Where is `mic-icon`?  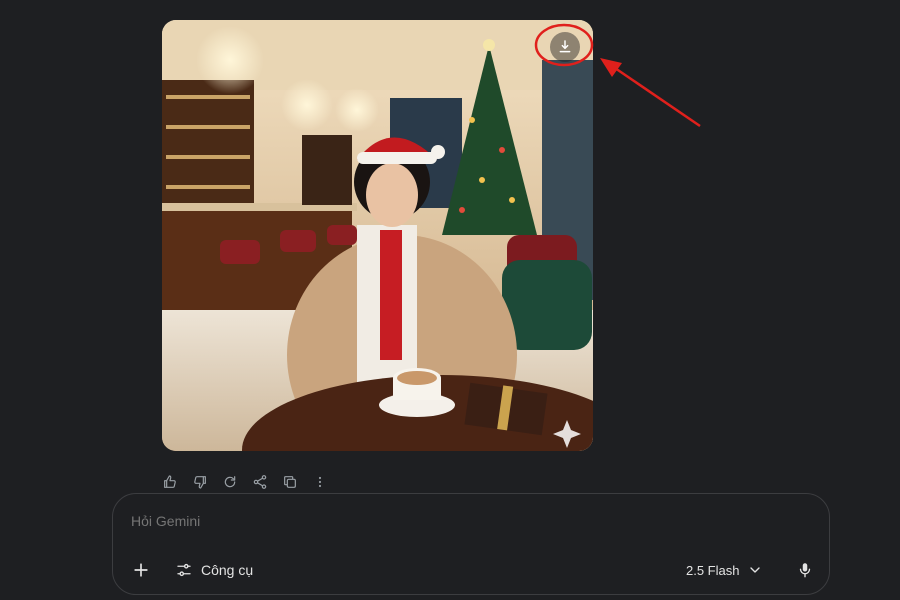 mic-icon is located at coordinates (805, 570).